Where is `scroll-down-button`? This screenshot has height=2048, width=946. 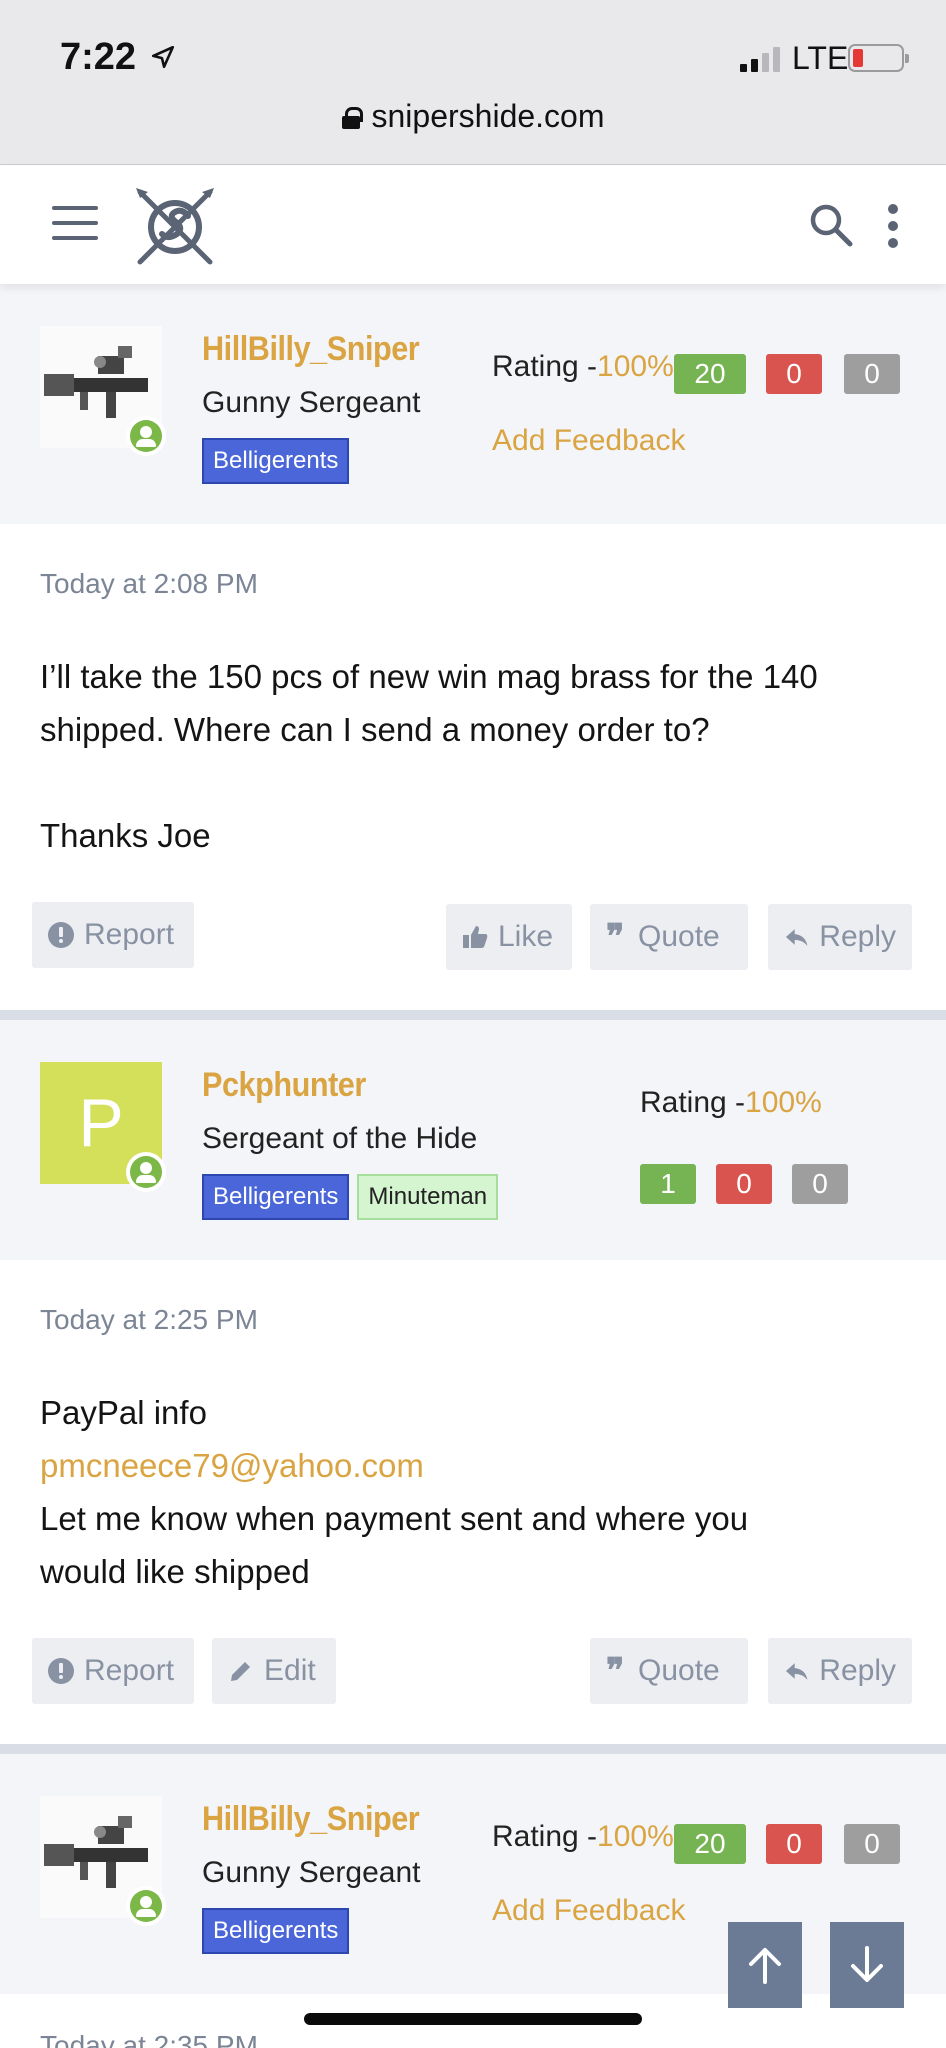
scroll-down-button is located at coordinates (867, 1965).